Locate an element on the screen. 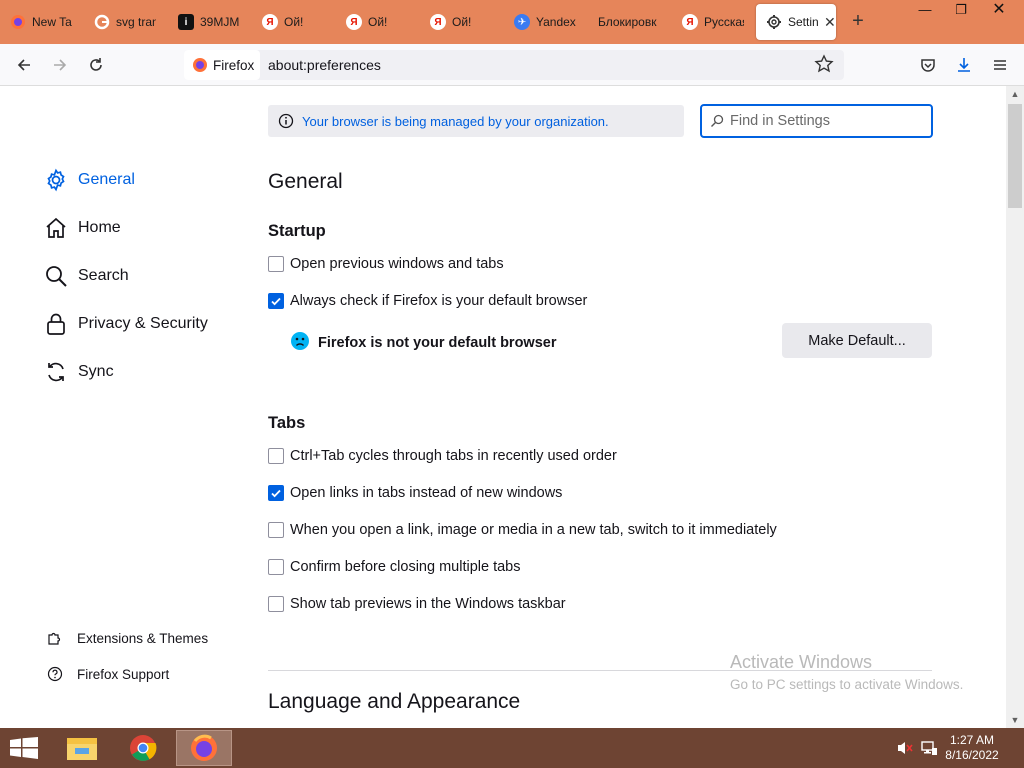 Image resolution: width=1024 pixels, height=768 pixels. nav-bar: Firefox about:preferences is located at coordinates (512, 65).